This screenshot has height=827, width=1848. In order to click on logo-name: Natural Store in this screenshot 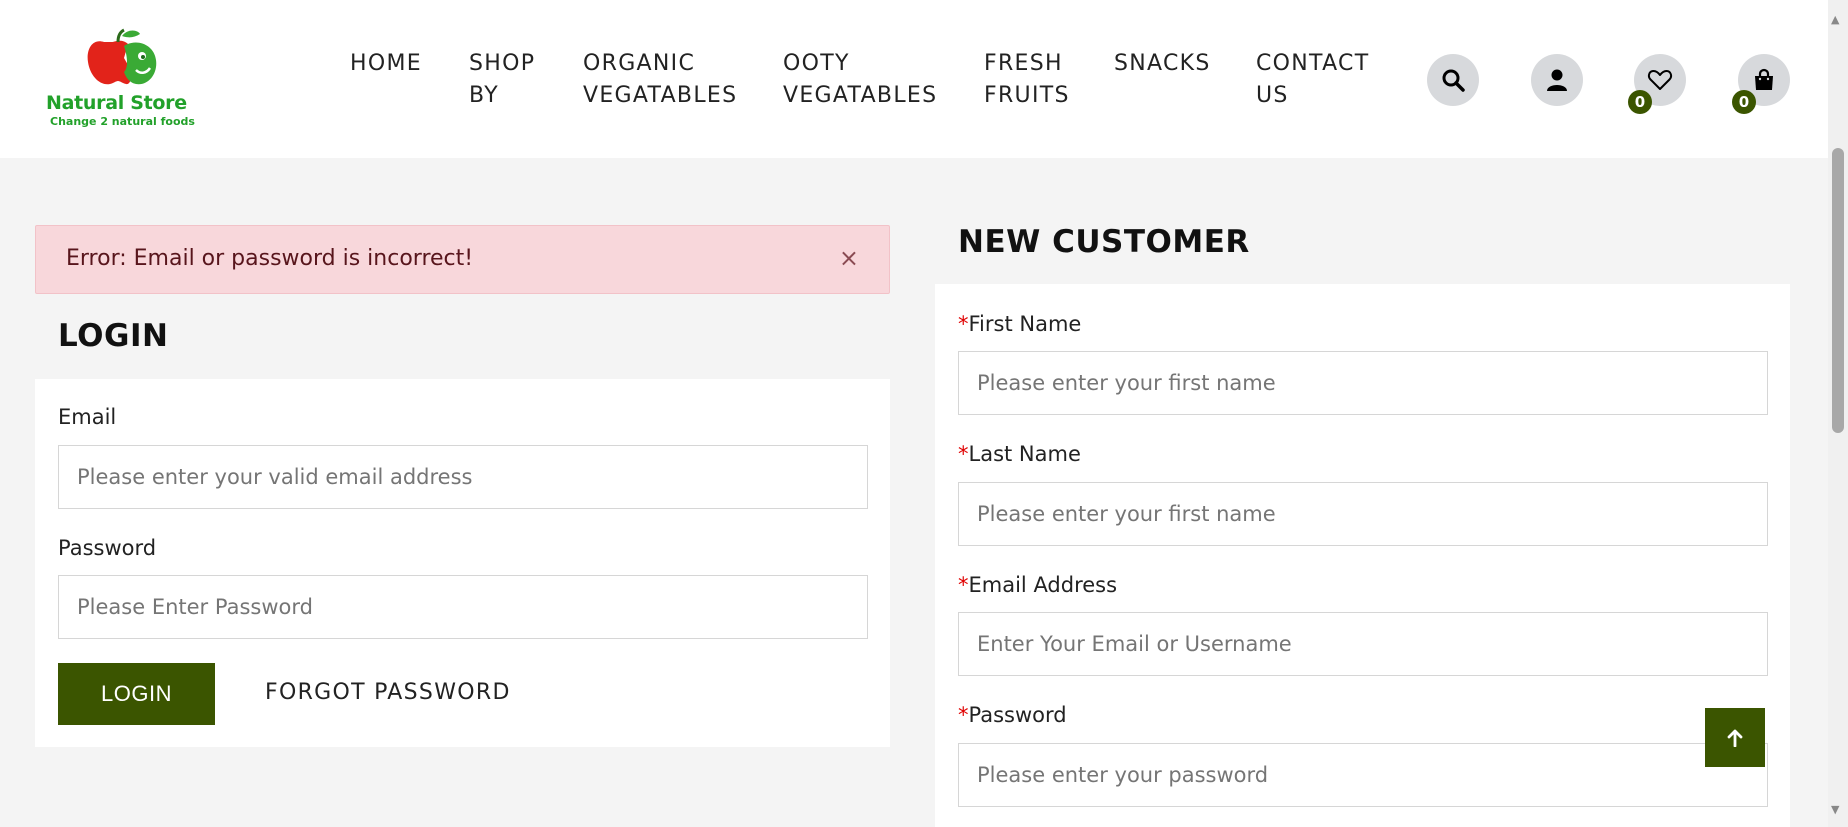, I will do `click(116, 103)`.